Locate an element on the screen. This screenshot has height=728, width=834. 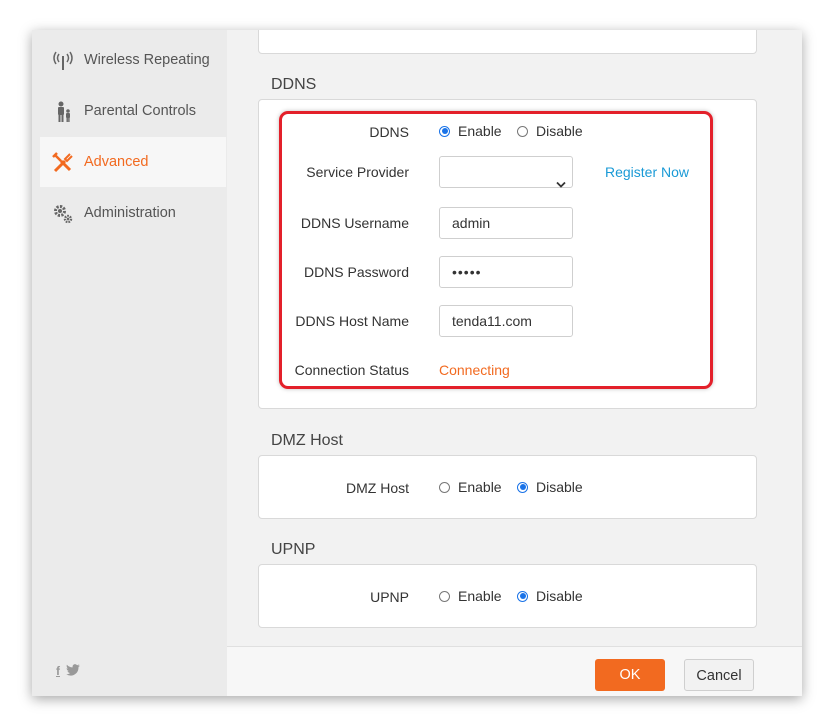
upnp-panel: UPNP Enable Disable is located at coordinates (507, 596).